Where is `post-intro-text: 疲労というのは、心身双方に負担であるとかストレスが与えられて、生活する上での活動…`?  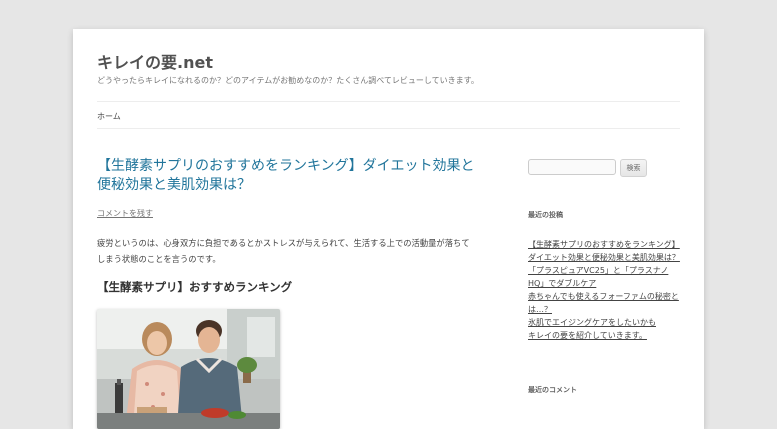 post-intro-text: 疲労というのは、心身双方に負担であるとかストレスが与えられて、生活する上での活動… is located at coordinates (283, 251).